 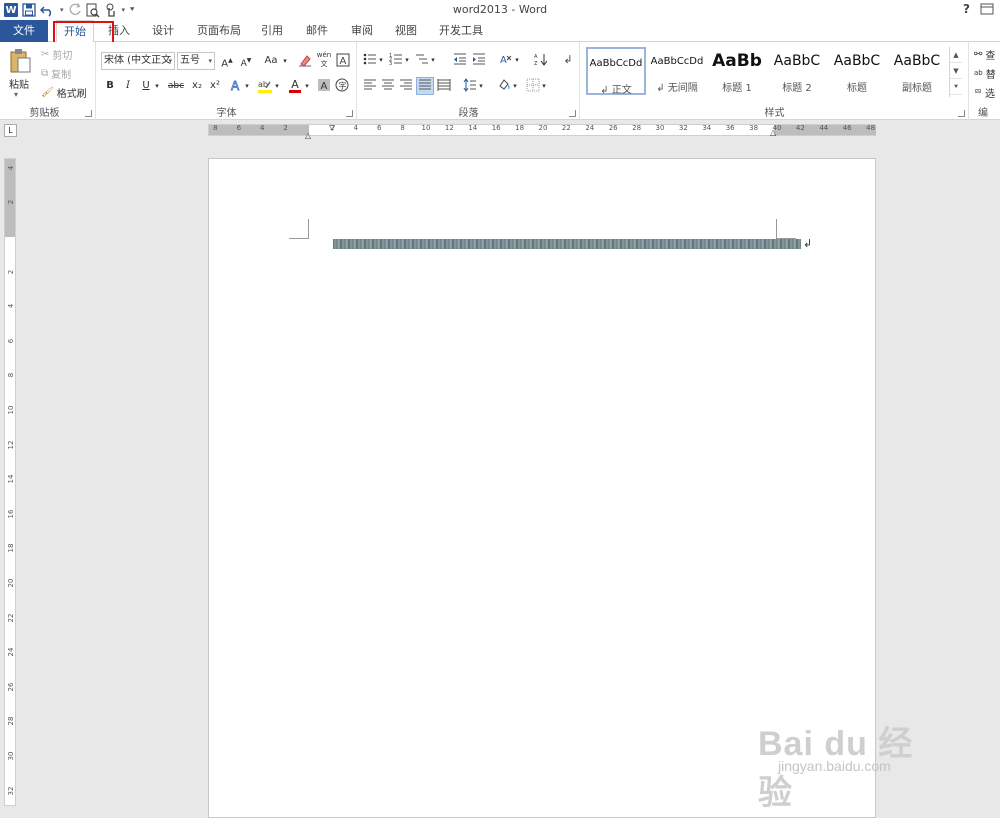 I want to click on cut-button: ✂ 剪切, so click(x=56, y=54).